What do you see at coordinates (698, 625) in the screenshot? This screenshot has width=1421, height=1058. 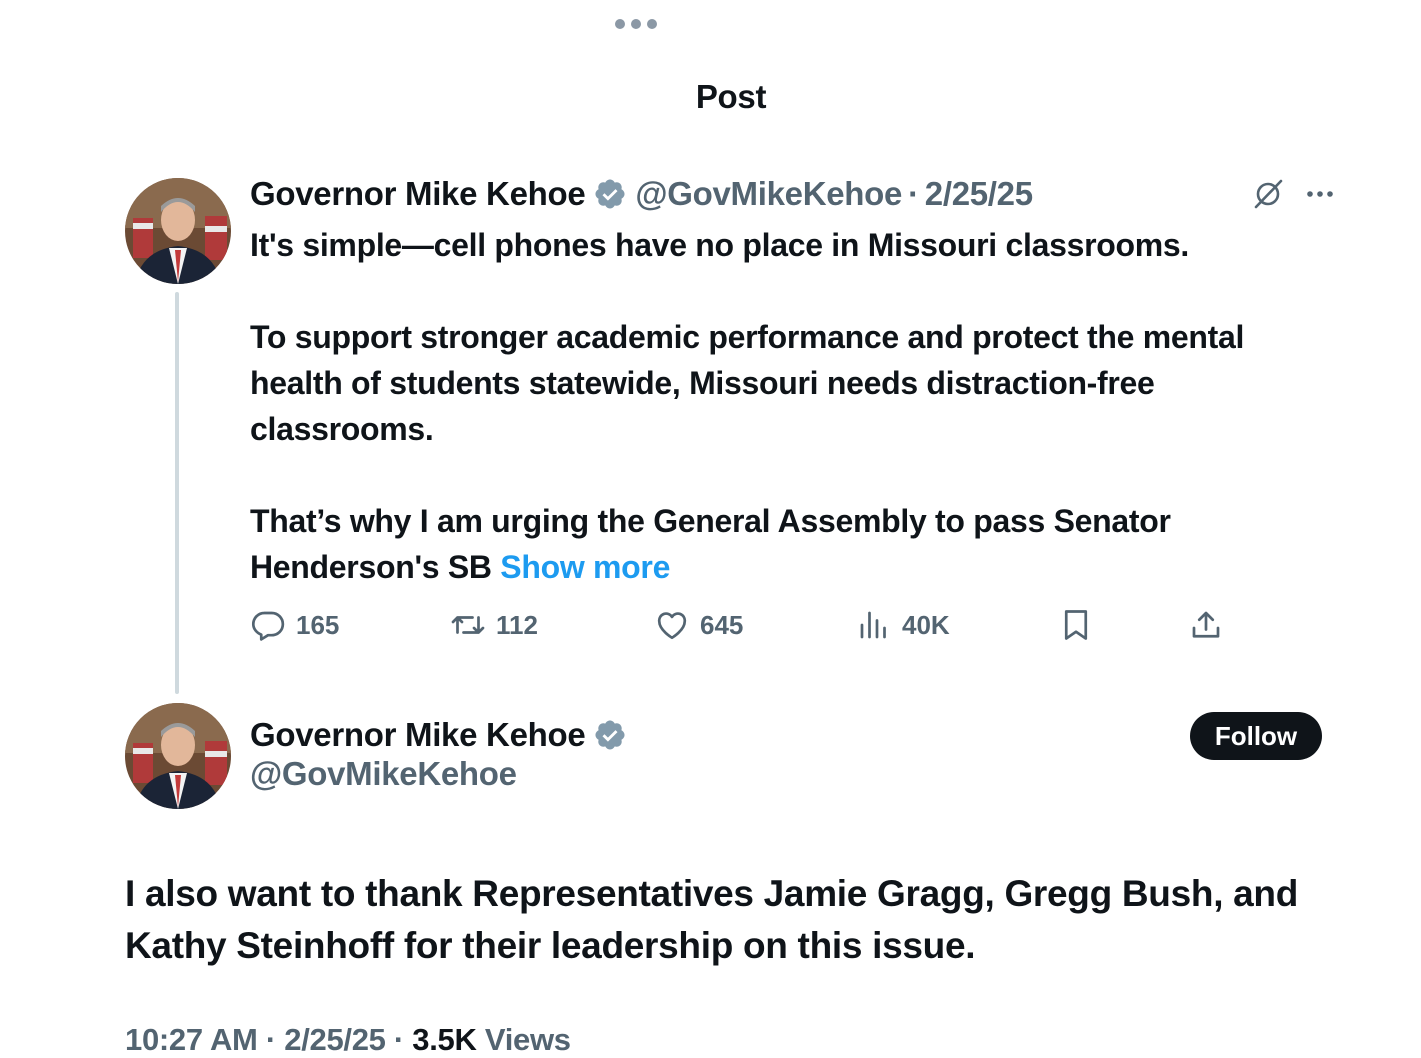 I see `like-button: 645` at bounding box center [698, 625].